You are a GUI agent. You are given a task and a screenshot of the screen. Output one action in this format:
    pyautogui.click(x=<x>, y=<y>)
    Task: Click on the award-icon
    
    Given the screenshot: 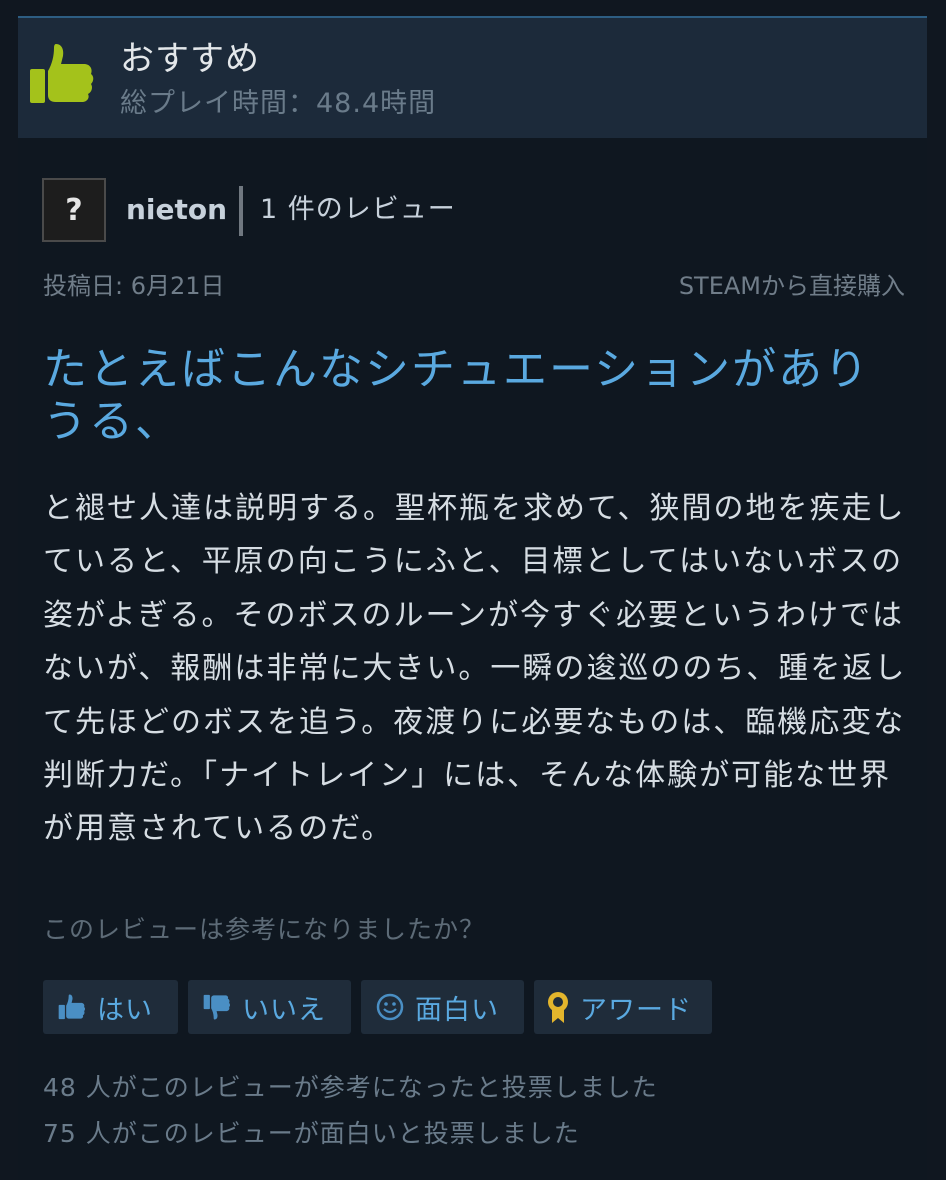 What is the action you would take?
    pyautogui.click(x=558, y=1007)
    